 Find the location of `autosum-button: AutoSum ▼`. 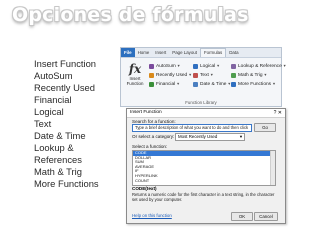

autosum-button: AutoSum ▼ is located at coordinates (170, 66).